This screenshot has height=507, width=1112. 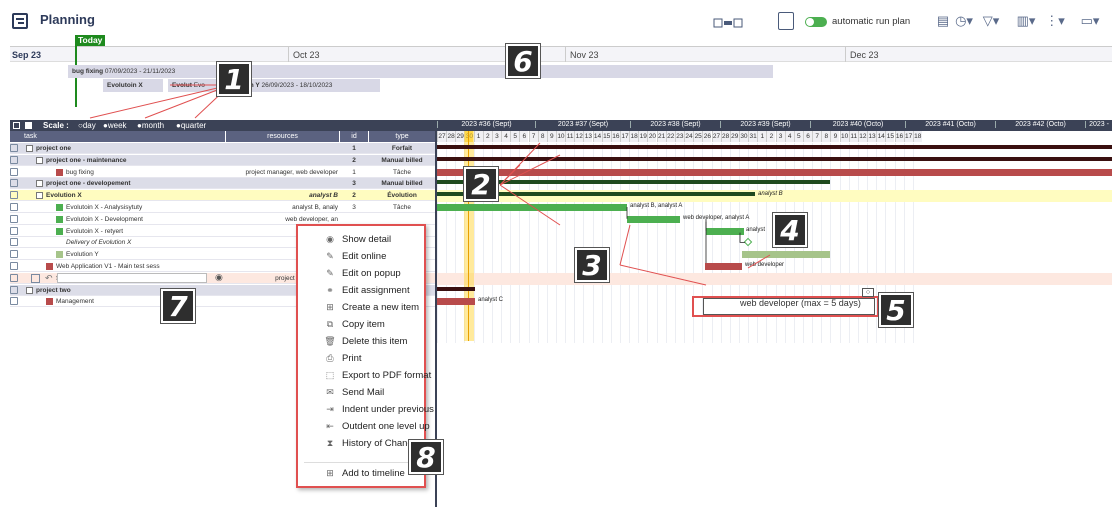 What do you see at coordinates (716, 136) in the screenshot?
I see `day-header: 27` at bounding box center [716, 136].